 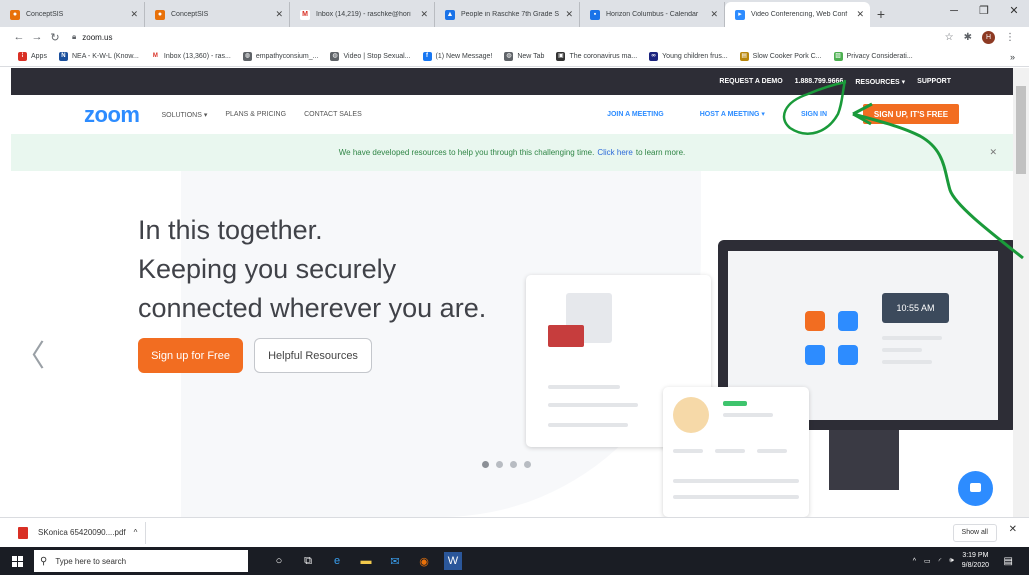 What do you see at coordinates (635, 114) in the screenshot?
I see `join-meeting-link: JOIN A MEETING` at bounding box center [635, 114].